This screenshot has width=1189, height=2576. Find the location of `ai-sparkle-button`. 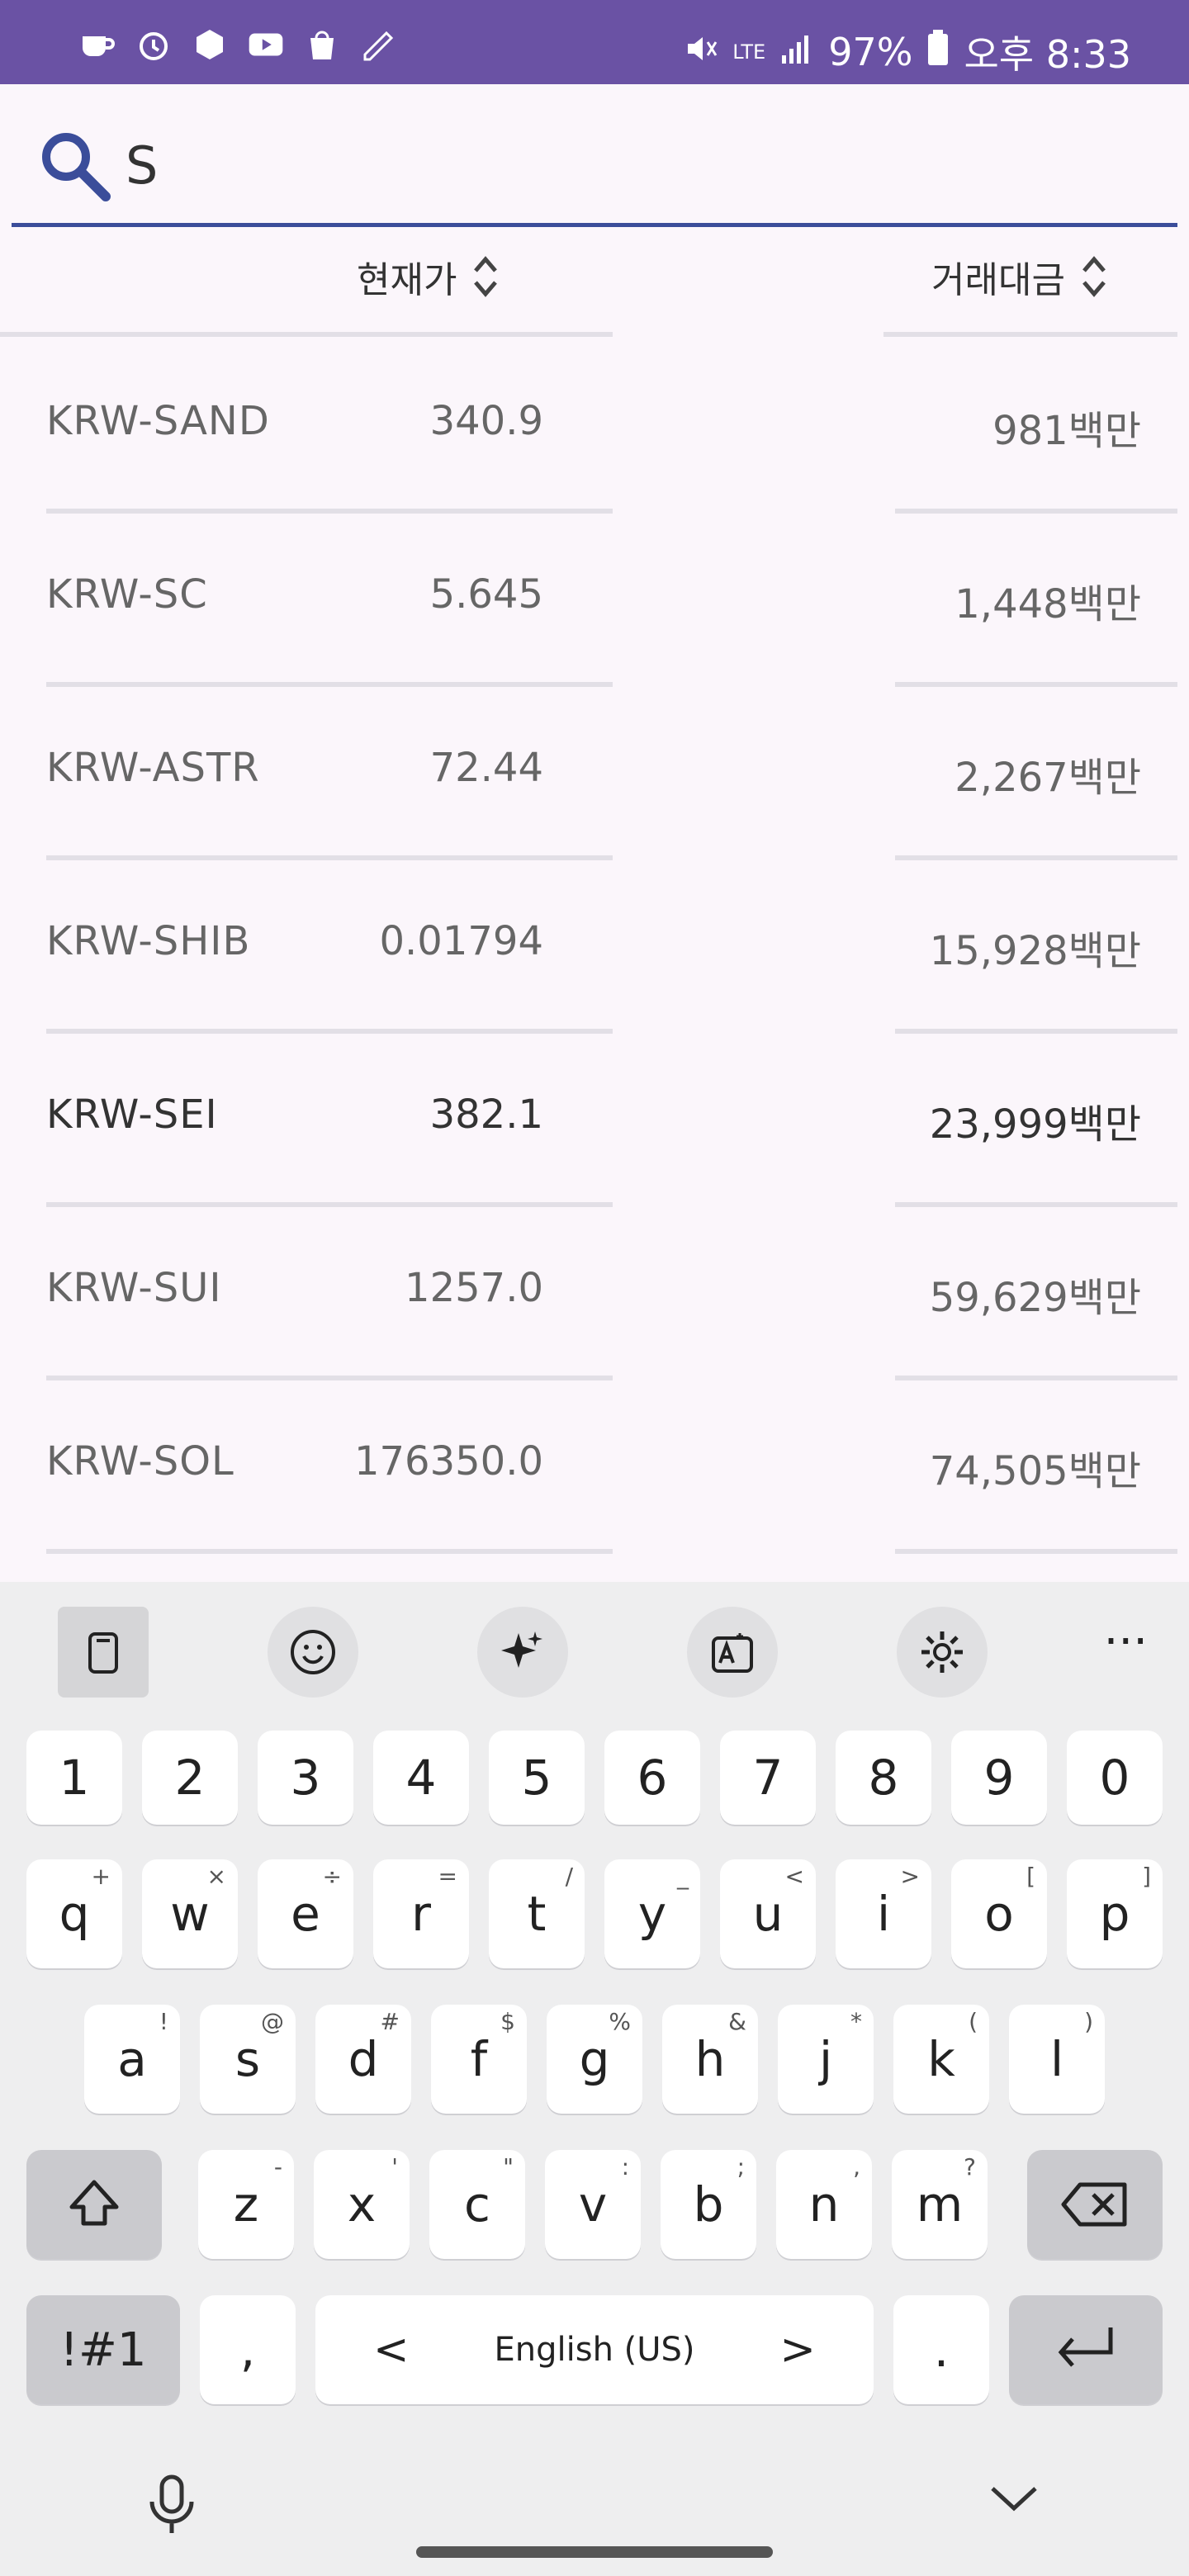

ai-sparkle-button is located at coordinates (522, 1652).